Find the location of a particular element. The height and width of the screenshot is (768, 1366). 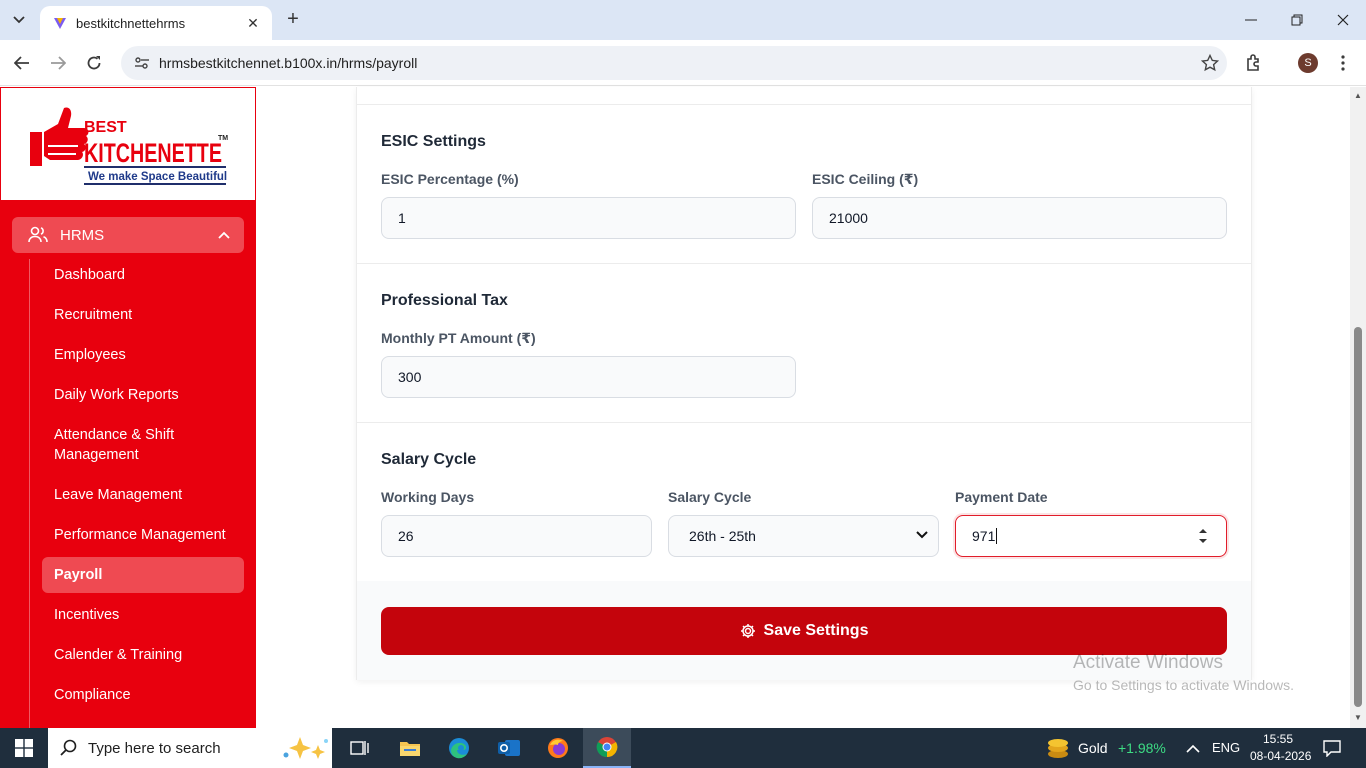

taskbar-search: Type here to search is located at coordinates (190, 748).